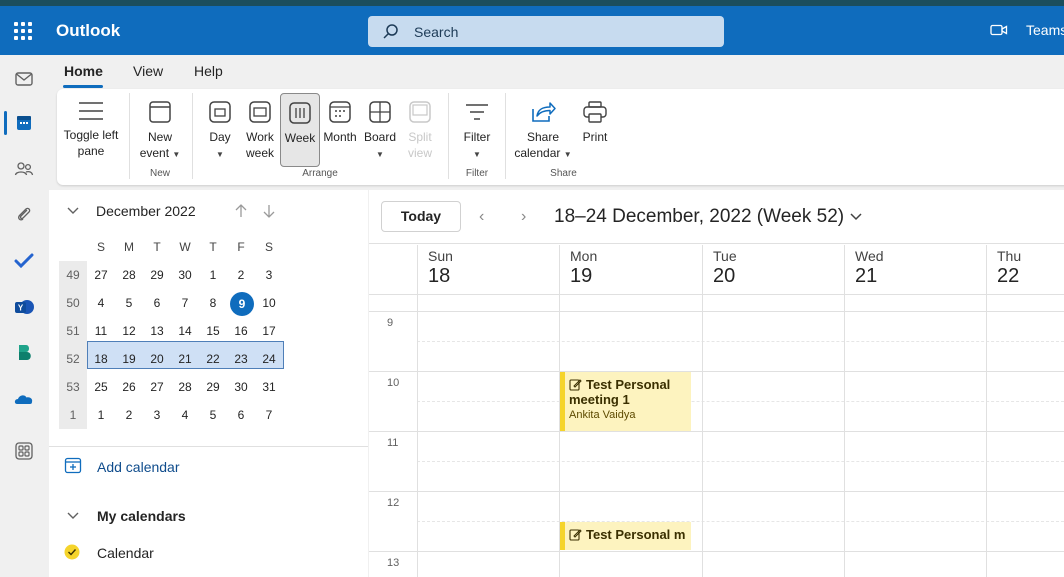  I want to click on mini-calendar-day: 25, so click(101, 387).